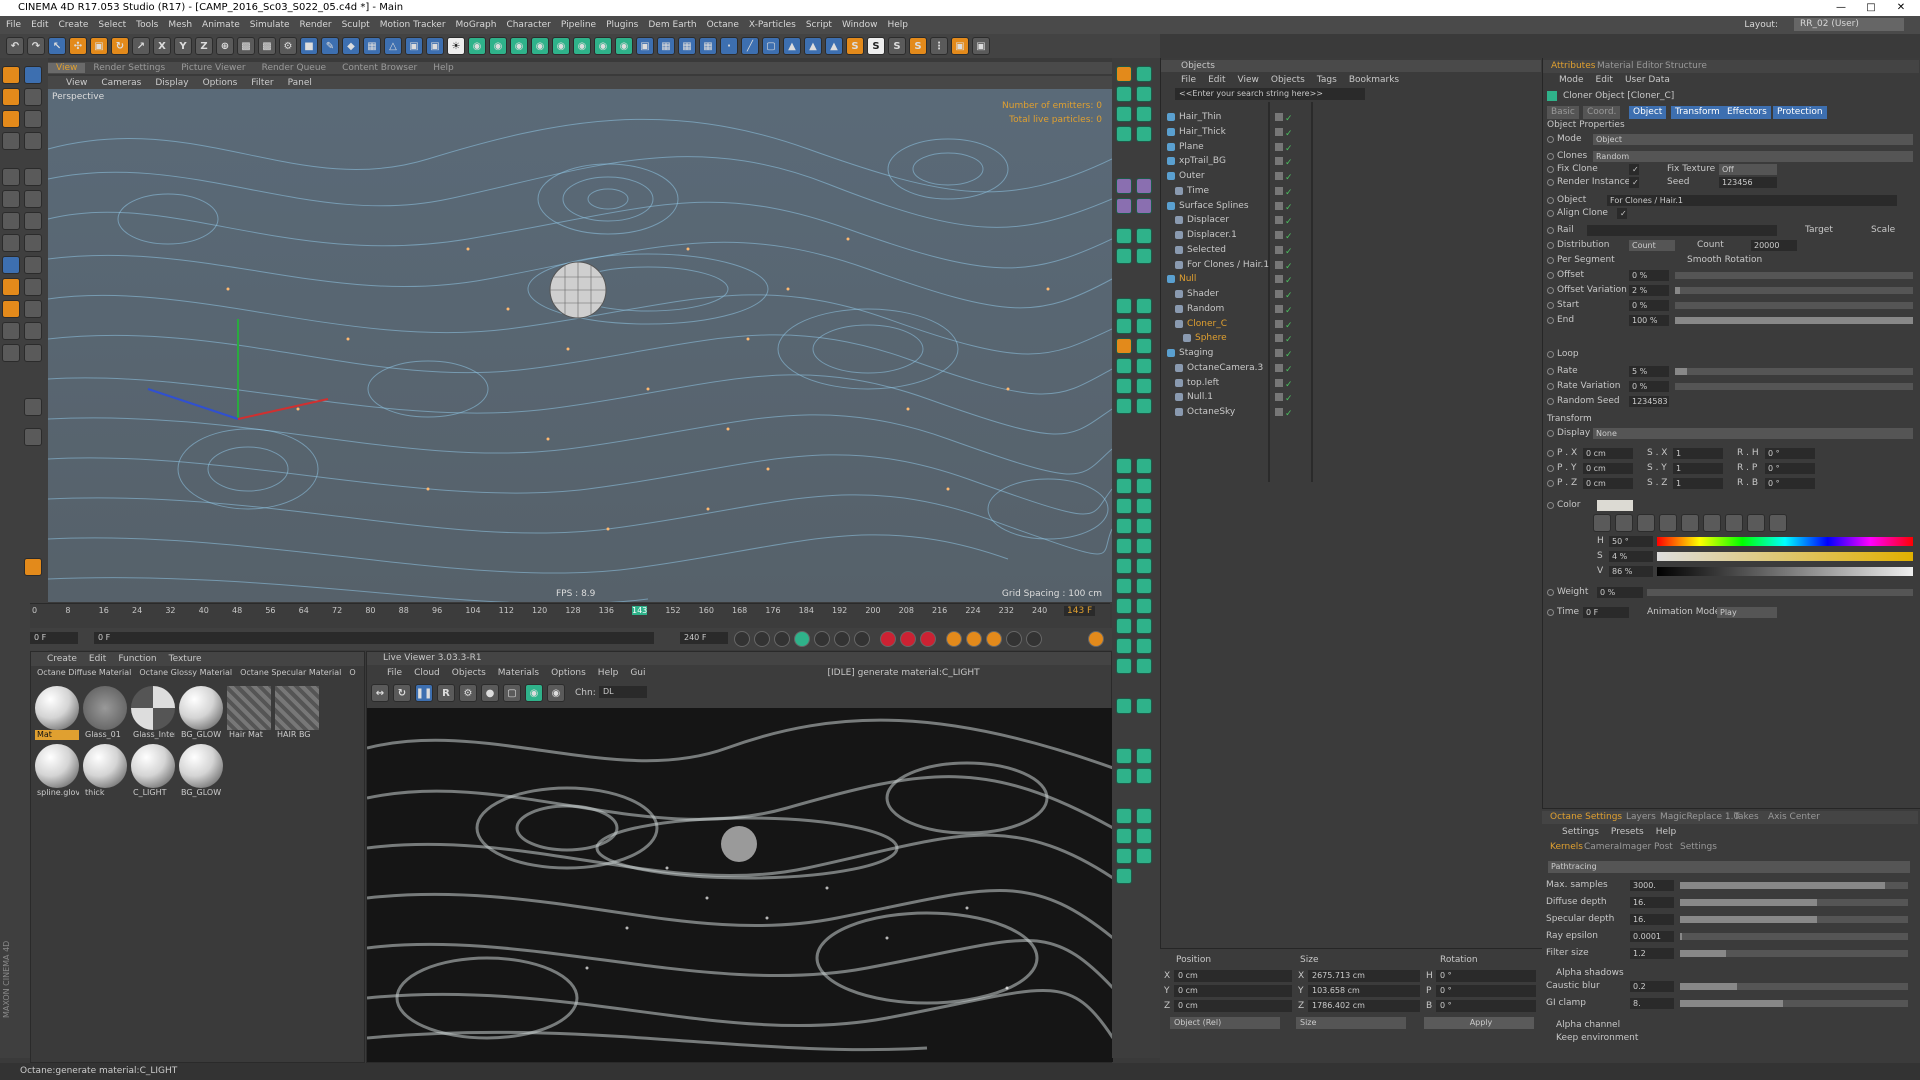 The image size is (1920, 1080). What do you see at coordinates (15, 46) in the screenshot?
I see `undo-icon: ↶` at bounding box center [15, 46].